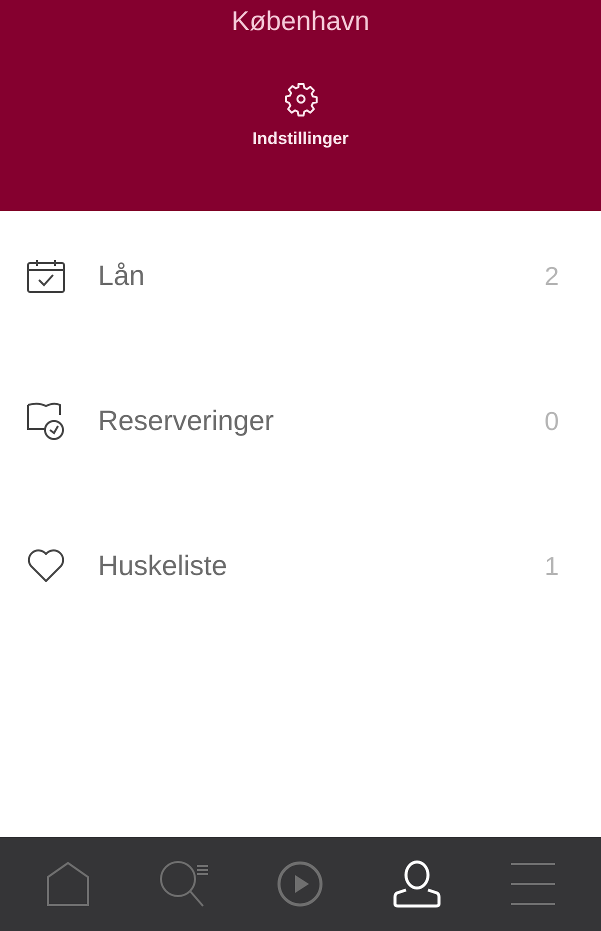 The width and height of the screenshot is (601, 931). What do you see at coordinates (184, 884) in the screenshot?
I see `search-icon` at bounding box center [184, 884].